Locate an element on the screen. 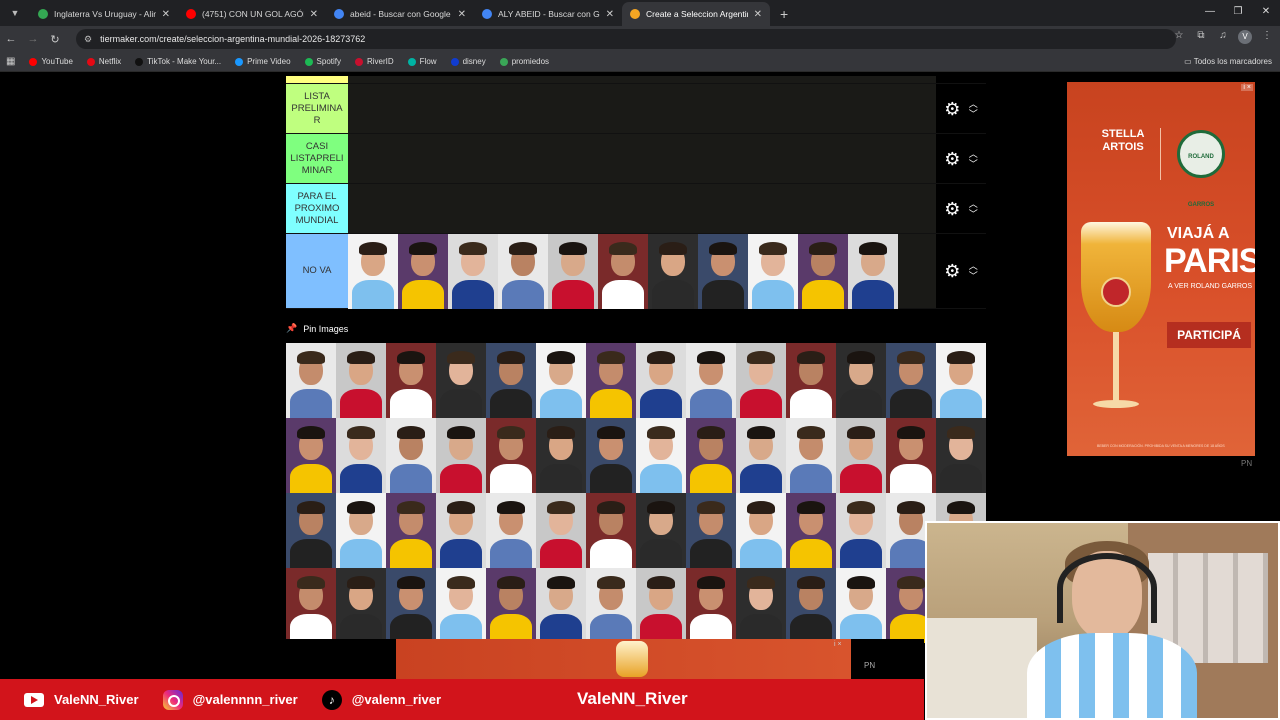 The width and height of the screenshot is (1280, 720). tier-label: LISTA PRELIMINA R is located at coordinates (317, 108).